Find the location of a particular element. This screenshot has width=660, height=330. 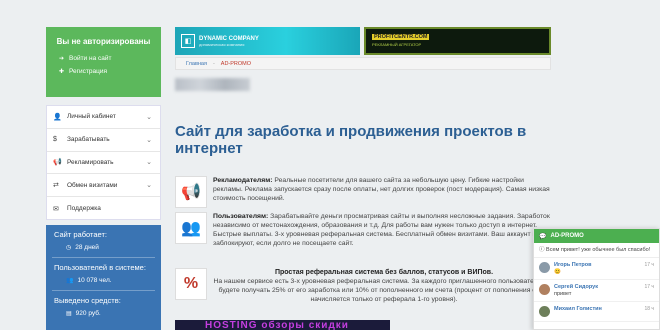

users-value: 👥 10 078 чел. is located at coordinates (103, 282).